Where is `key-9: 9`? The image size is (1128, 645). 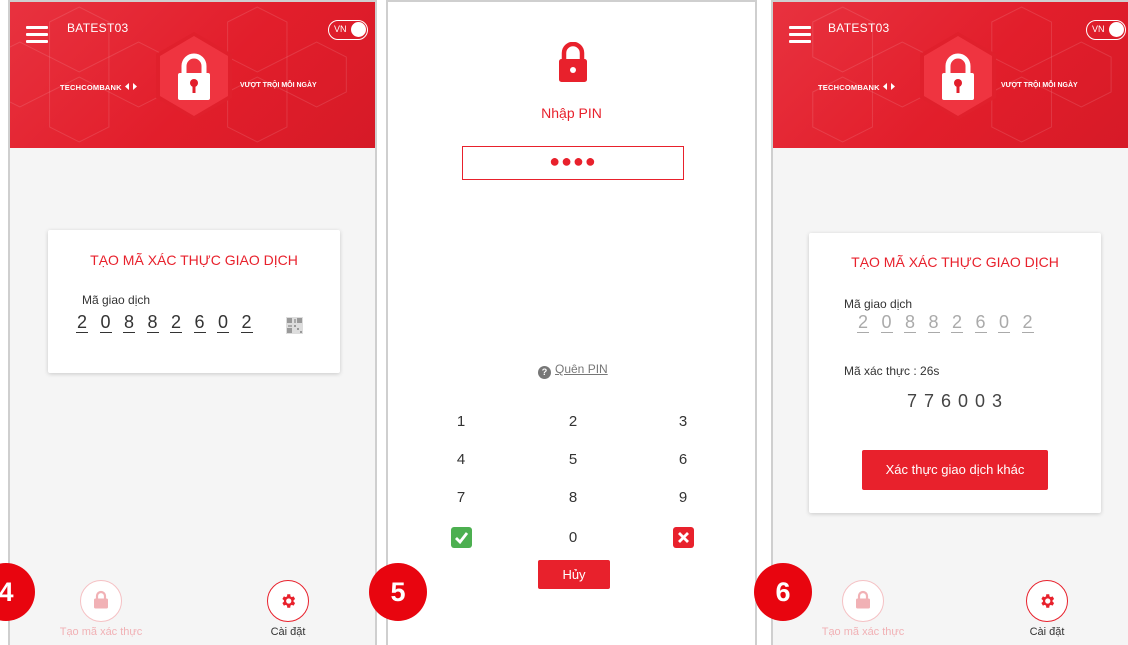
key-9: 9 is located at coordinates (683, 498).